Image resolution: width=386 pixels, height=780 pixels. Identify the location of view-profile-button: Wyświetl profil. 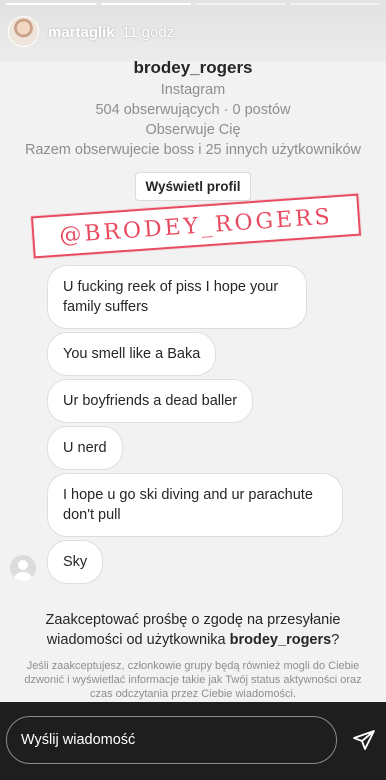
(193, 186).